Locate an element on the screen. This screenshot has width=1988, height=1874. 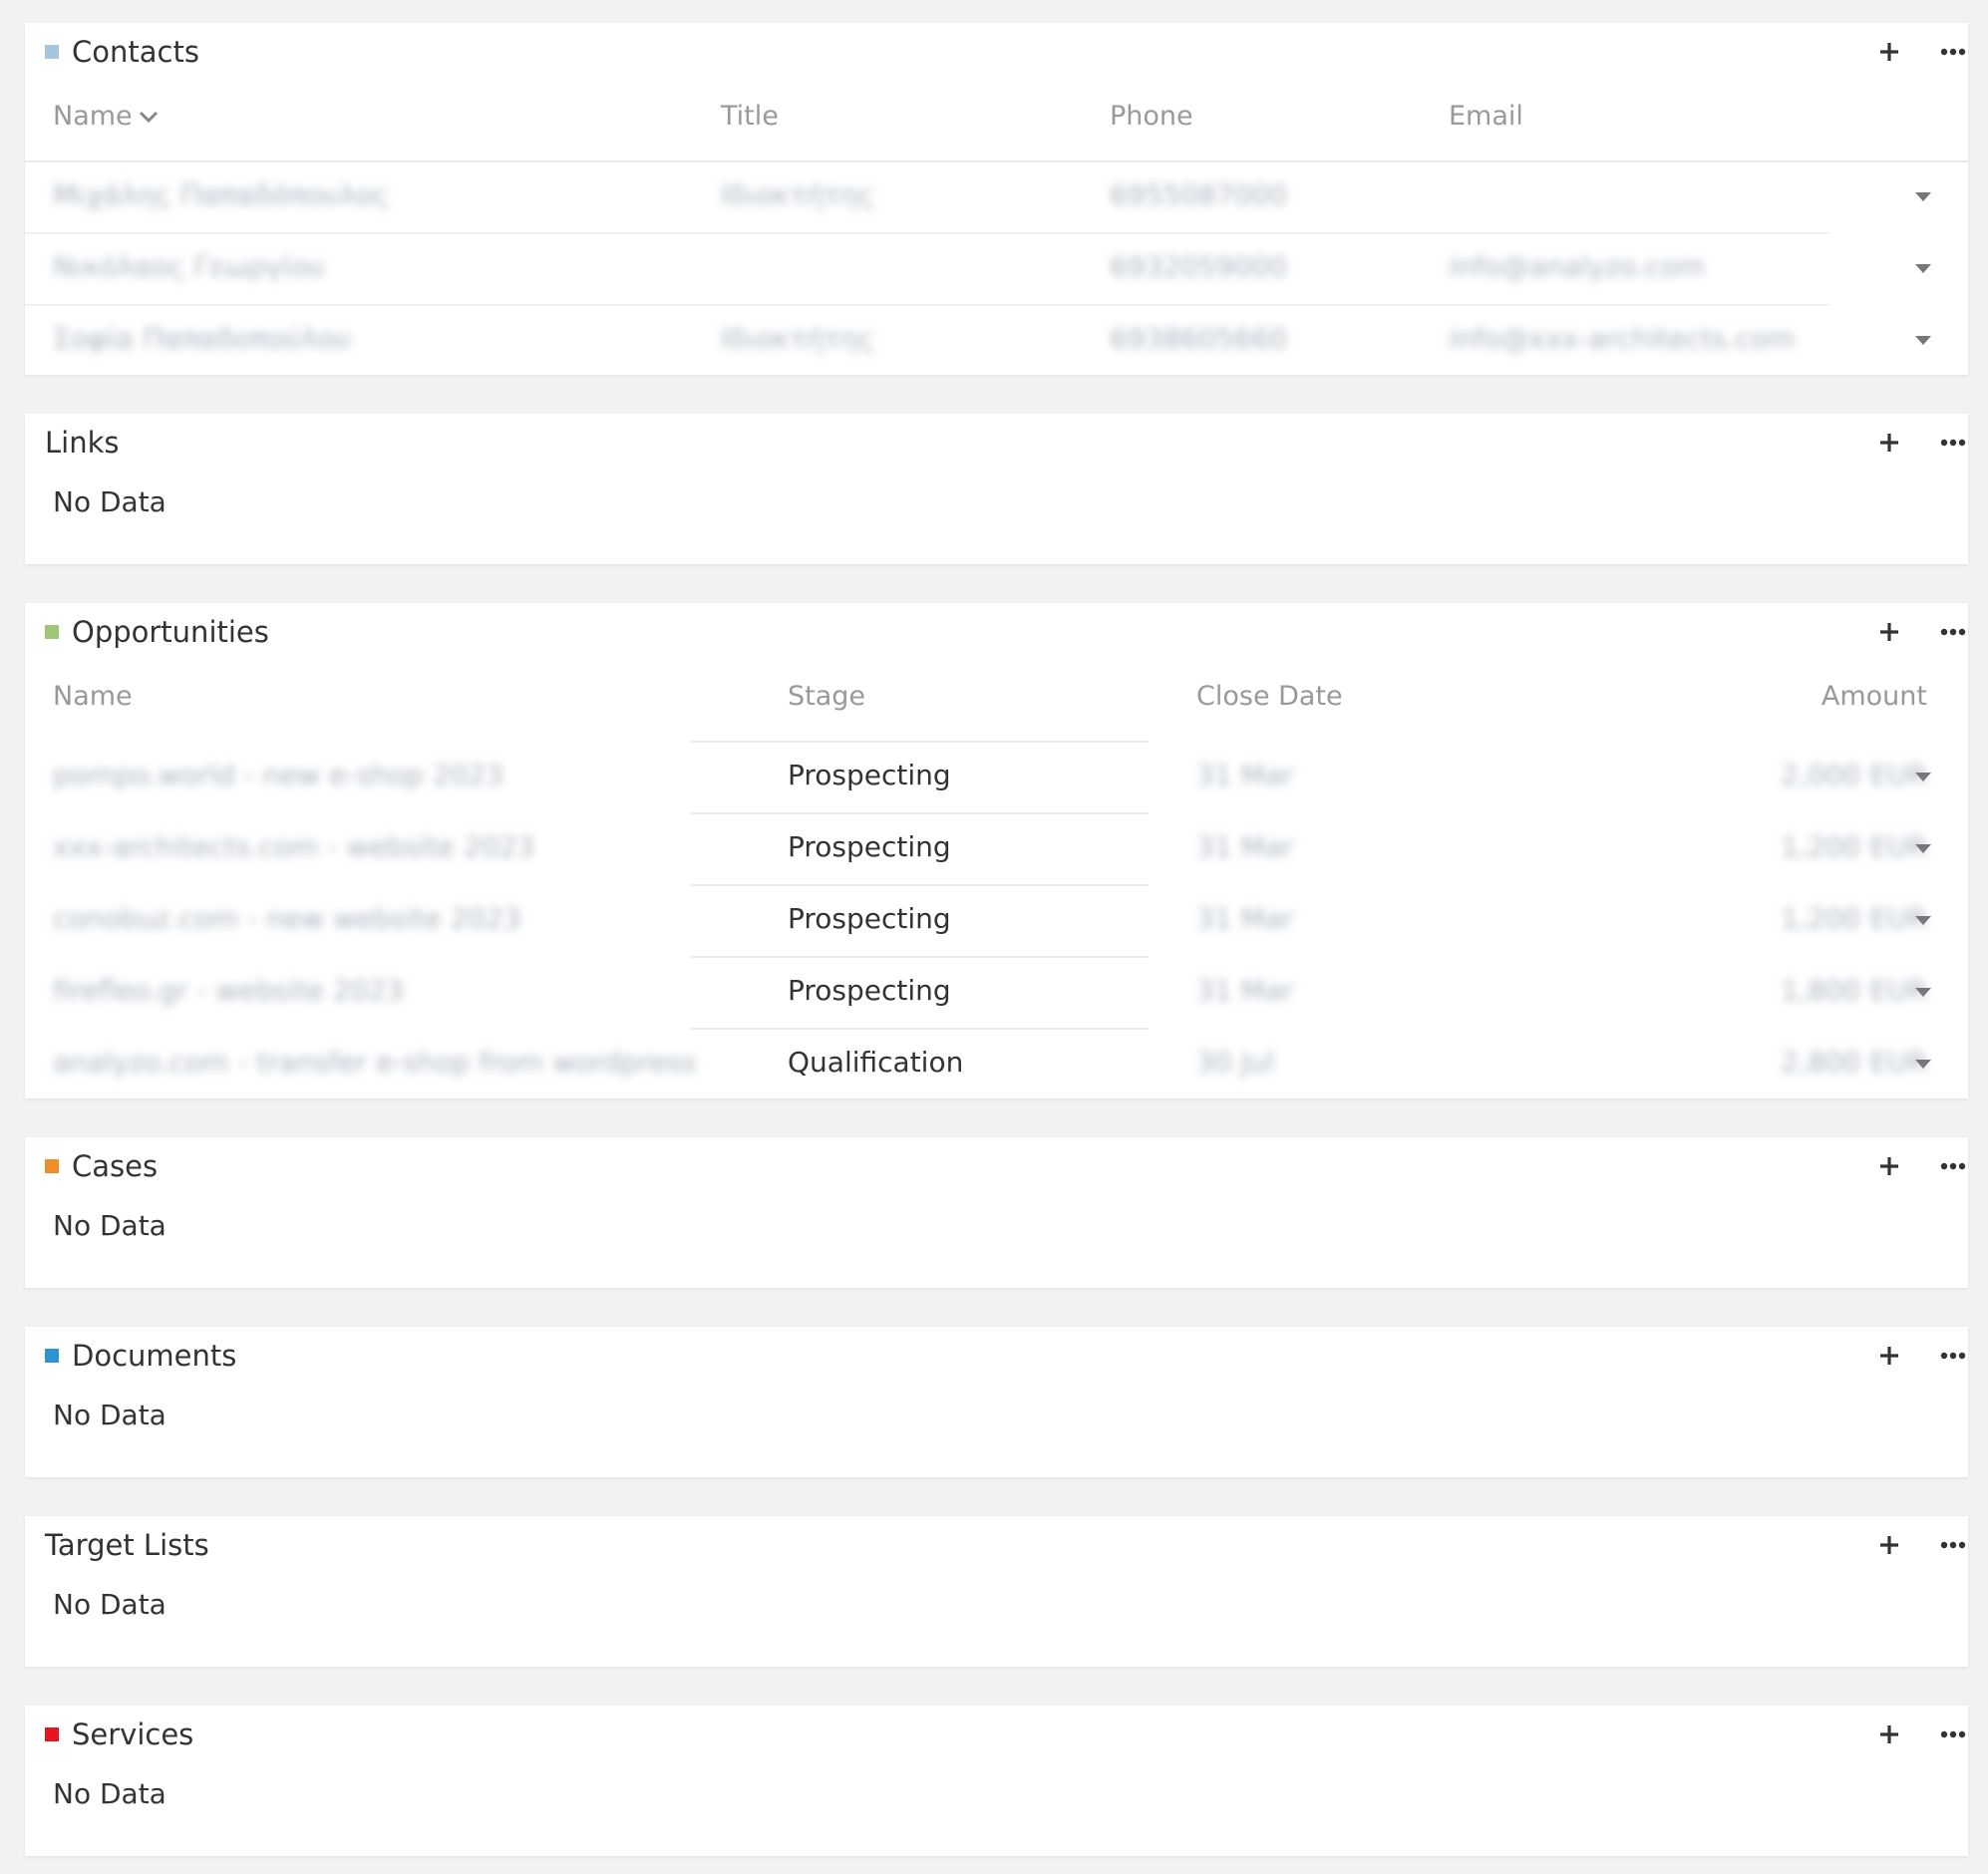
opportunity-stage: Prospecting is located at coordinates (869, 991).